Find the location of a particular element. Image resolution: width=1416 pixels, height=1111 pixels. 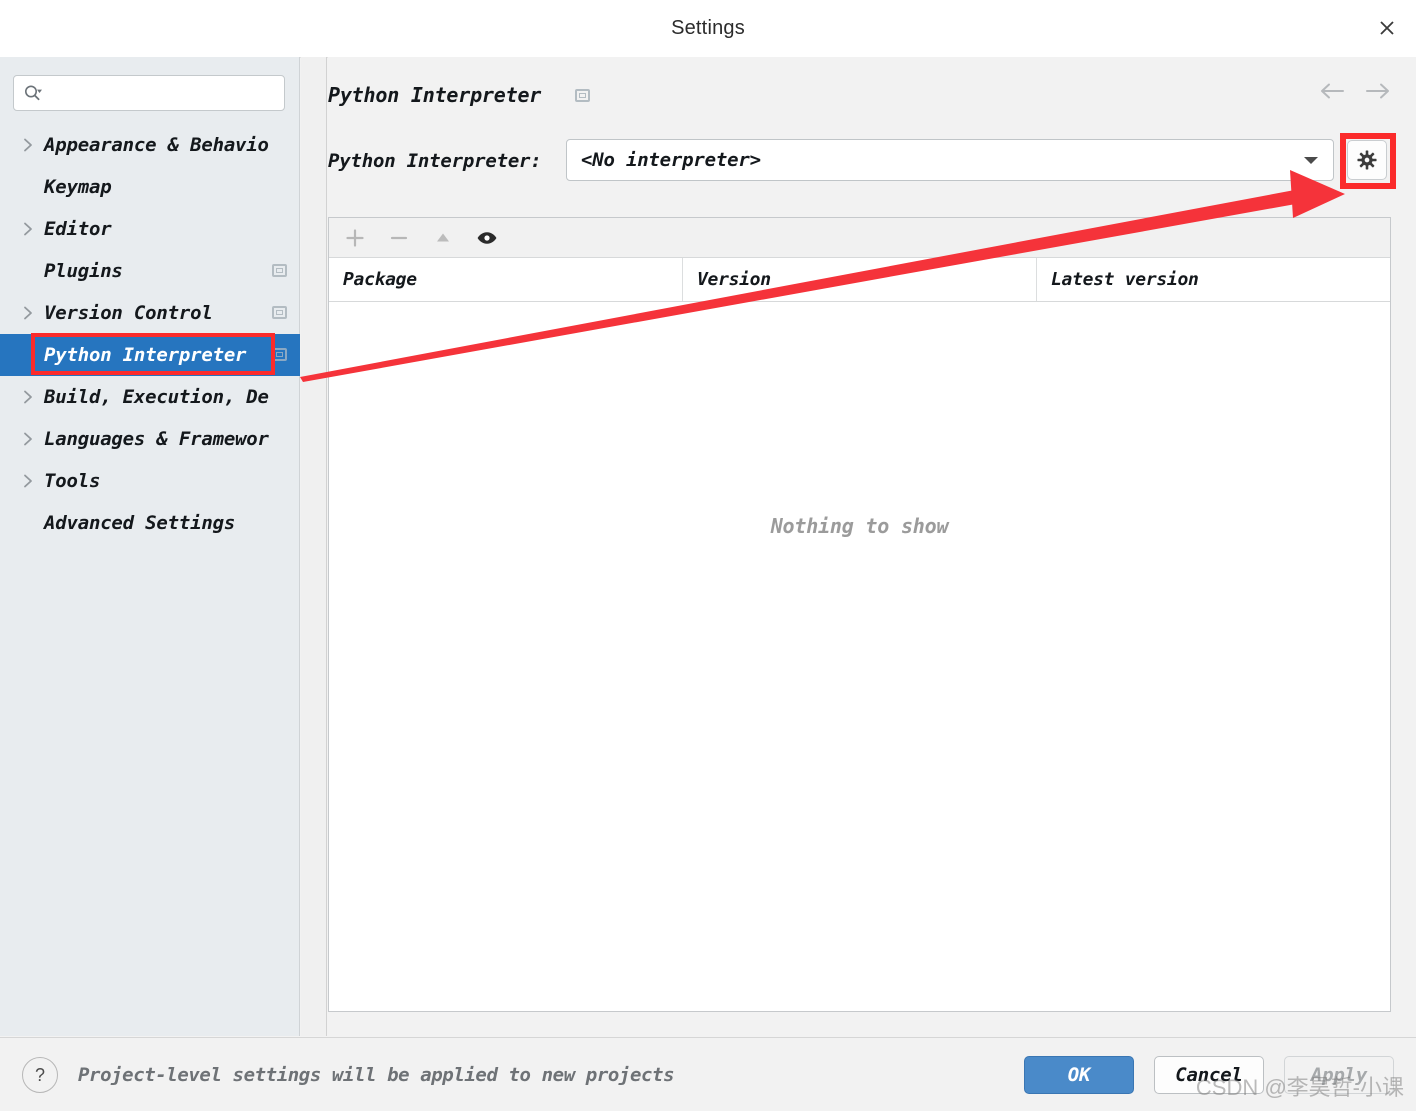

apply-button: Apply is located at coordinates (1339, 1075).